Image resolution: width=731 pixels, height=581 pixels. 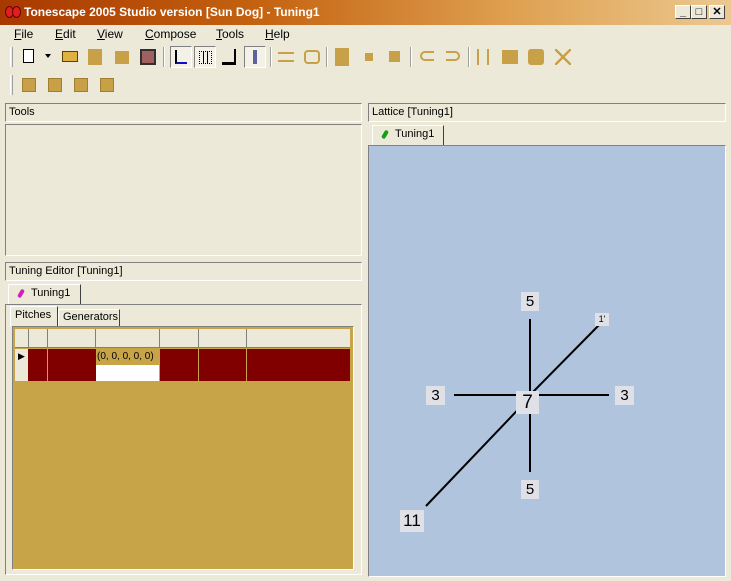 What do you see at coordinates (699, 12) in the screenshot?
I see `maximize-button: □` at bounding box center [699, 12].